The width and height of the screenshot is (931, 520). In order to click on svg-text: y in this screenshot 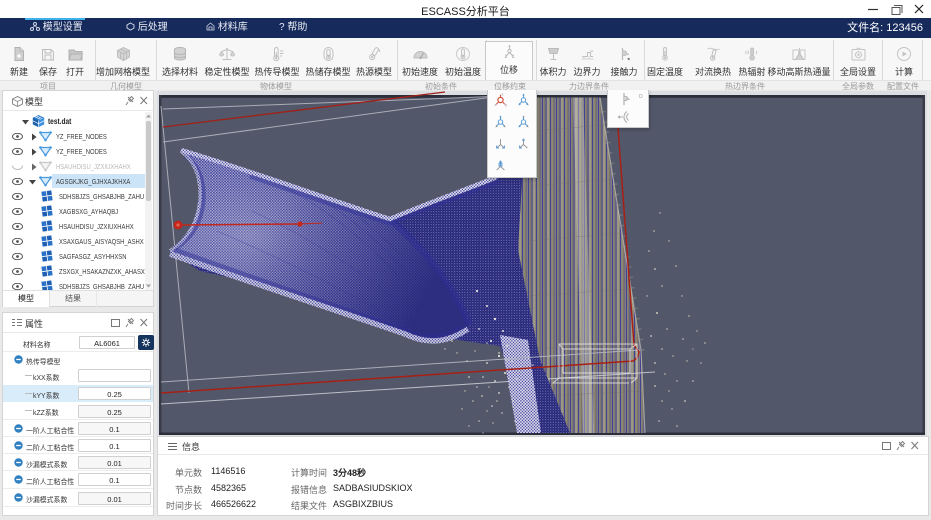, I will do `click(506, 104)`.